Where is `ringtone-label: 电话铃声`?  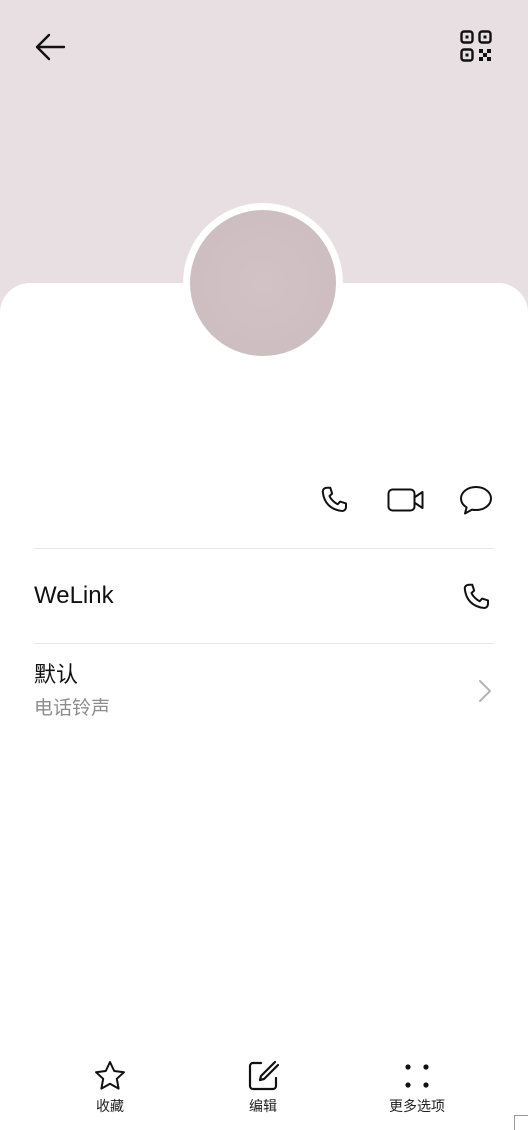 ringtone-label: 电话铃声 is located at coordinates (72, 708).